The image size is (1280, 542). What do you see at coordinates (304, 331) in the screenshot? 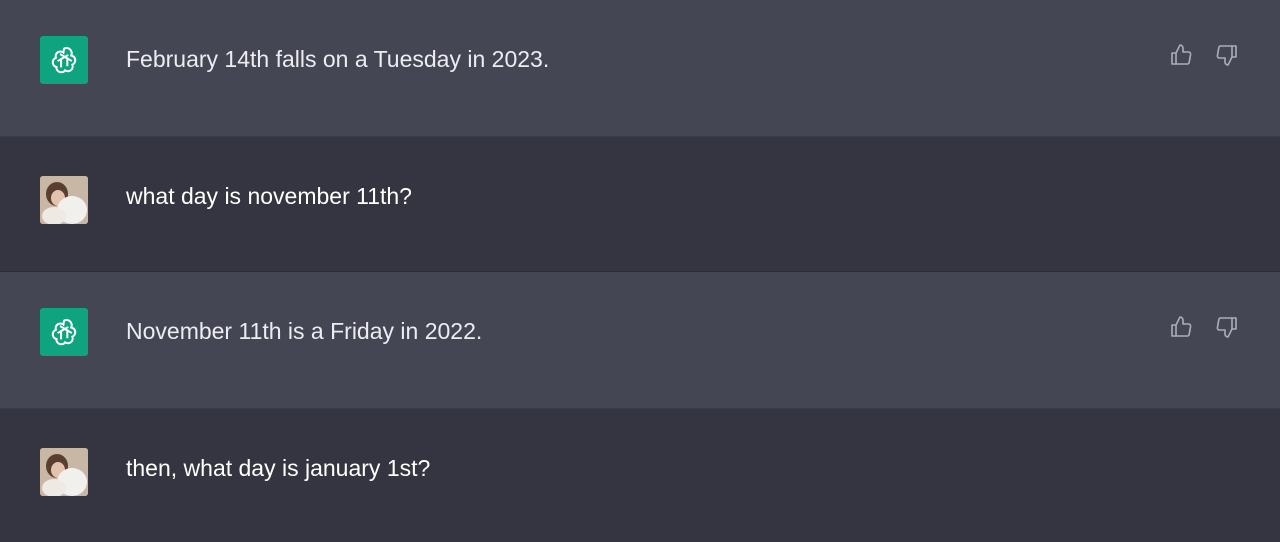
I see `message-text: November 11th is a Friday in 2022.` at bounding box center [304, 331].